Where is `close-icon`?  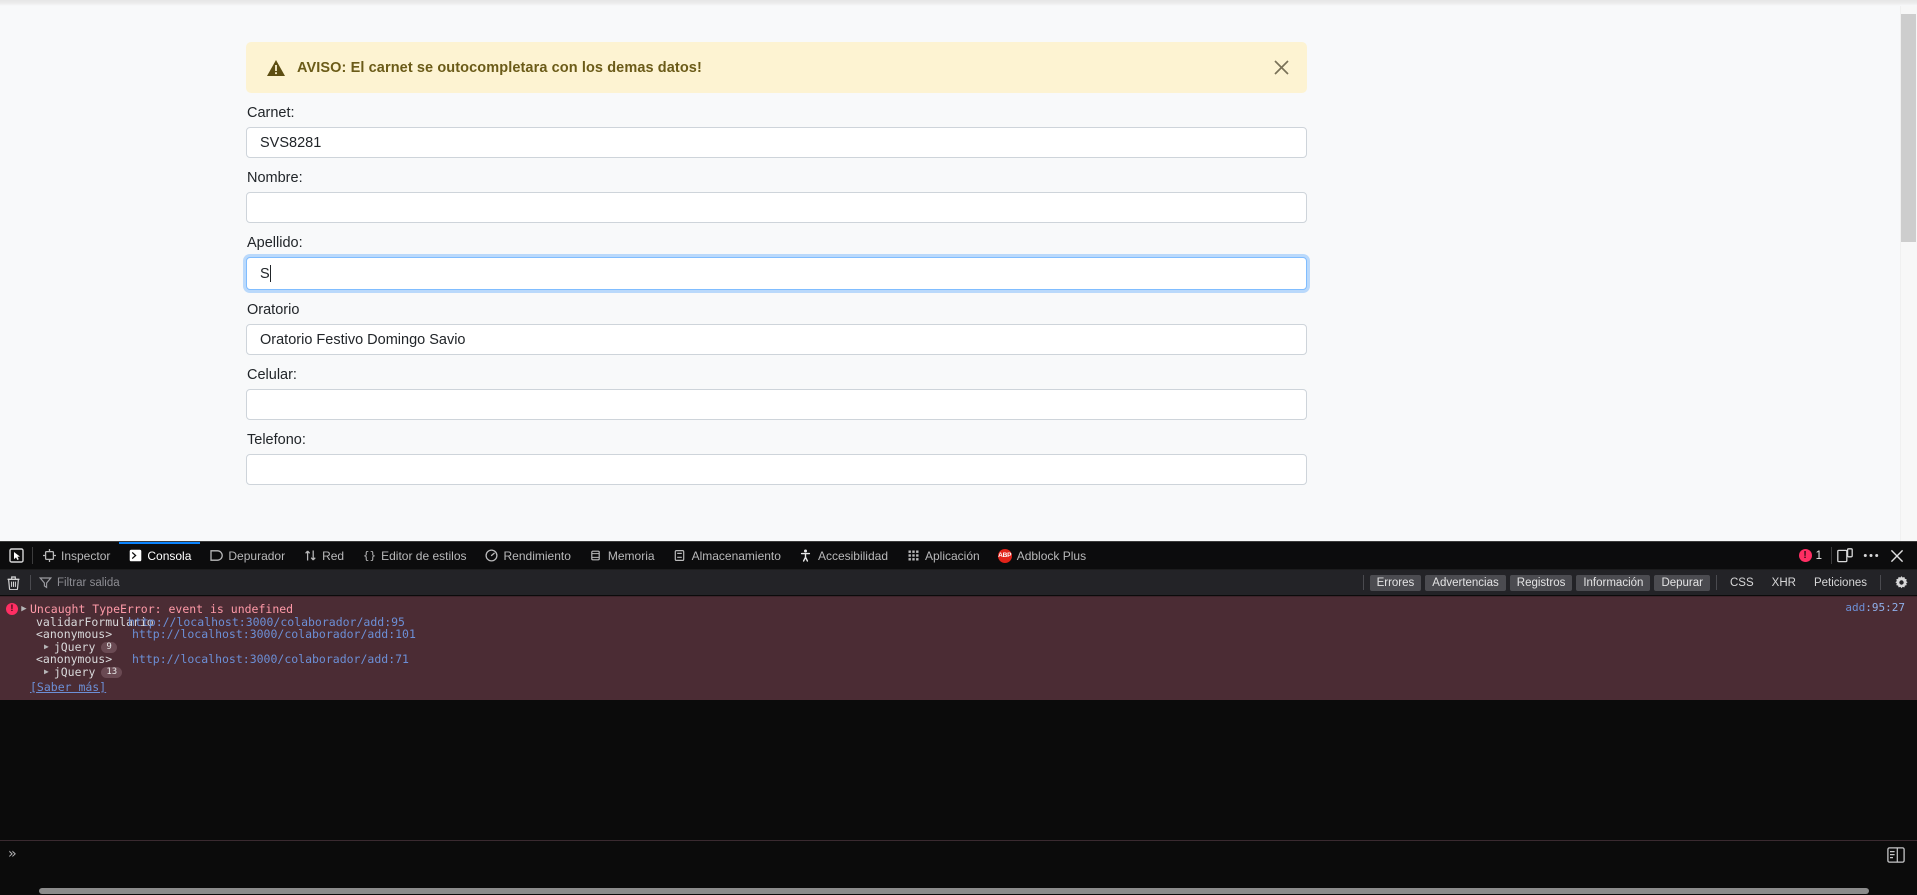
close-icon is located at coordinates (1281, 68).